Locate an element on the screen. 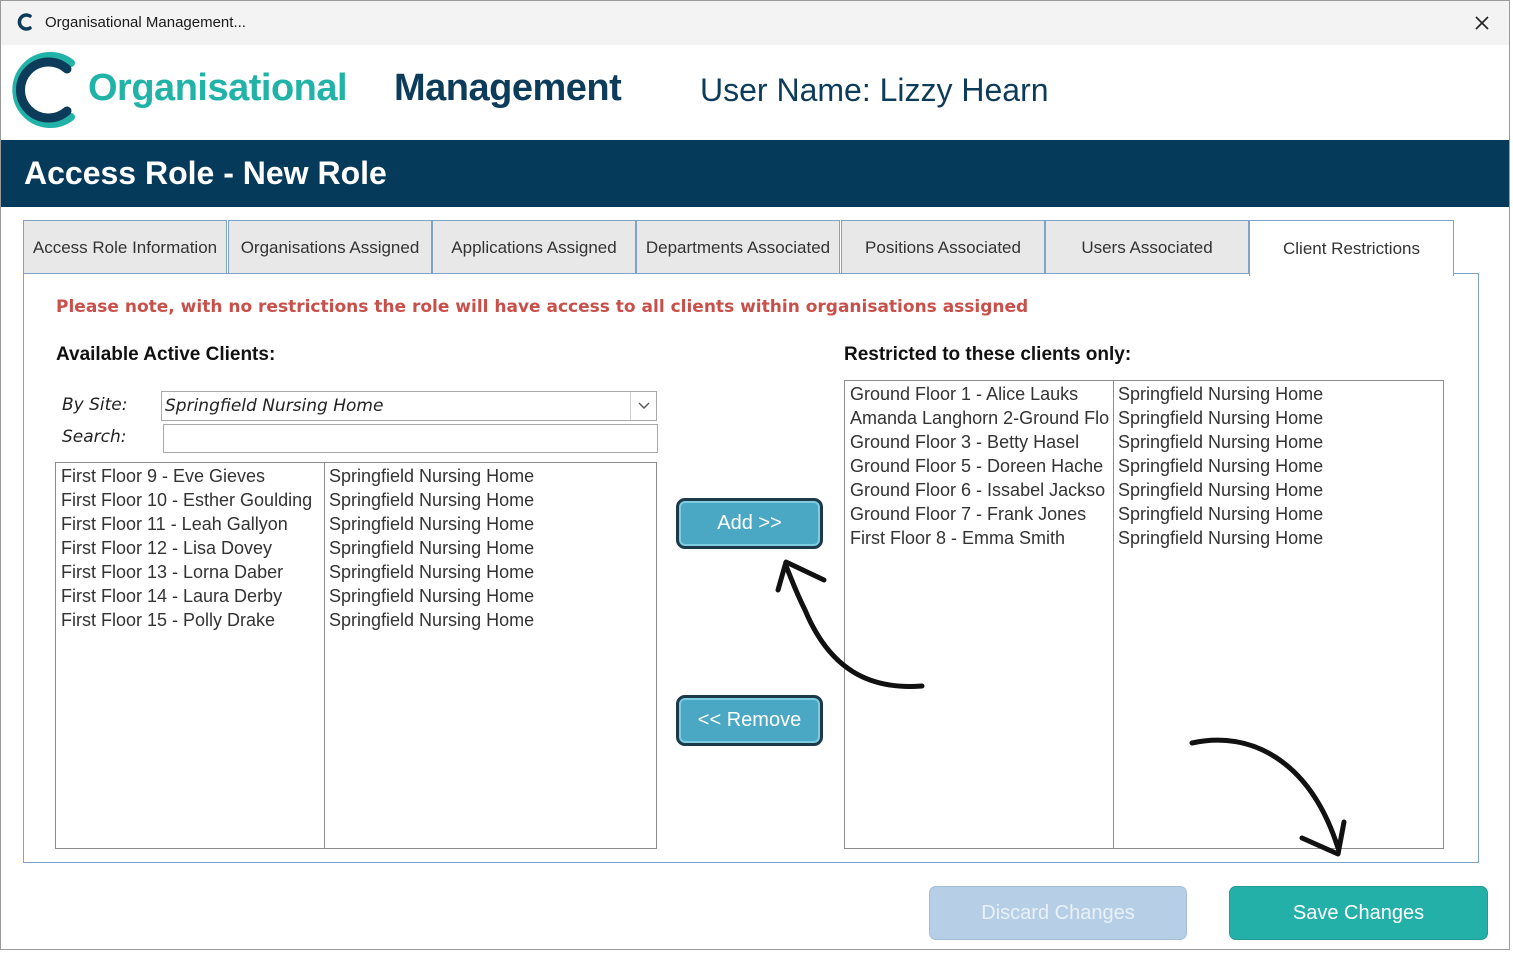  tab-client-restrictions: Client Restrictions is located at coordinates (1351, 248).